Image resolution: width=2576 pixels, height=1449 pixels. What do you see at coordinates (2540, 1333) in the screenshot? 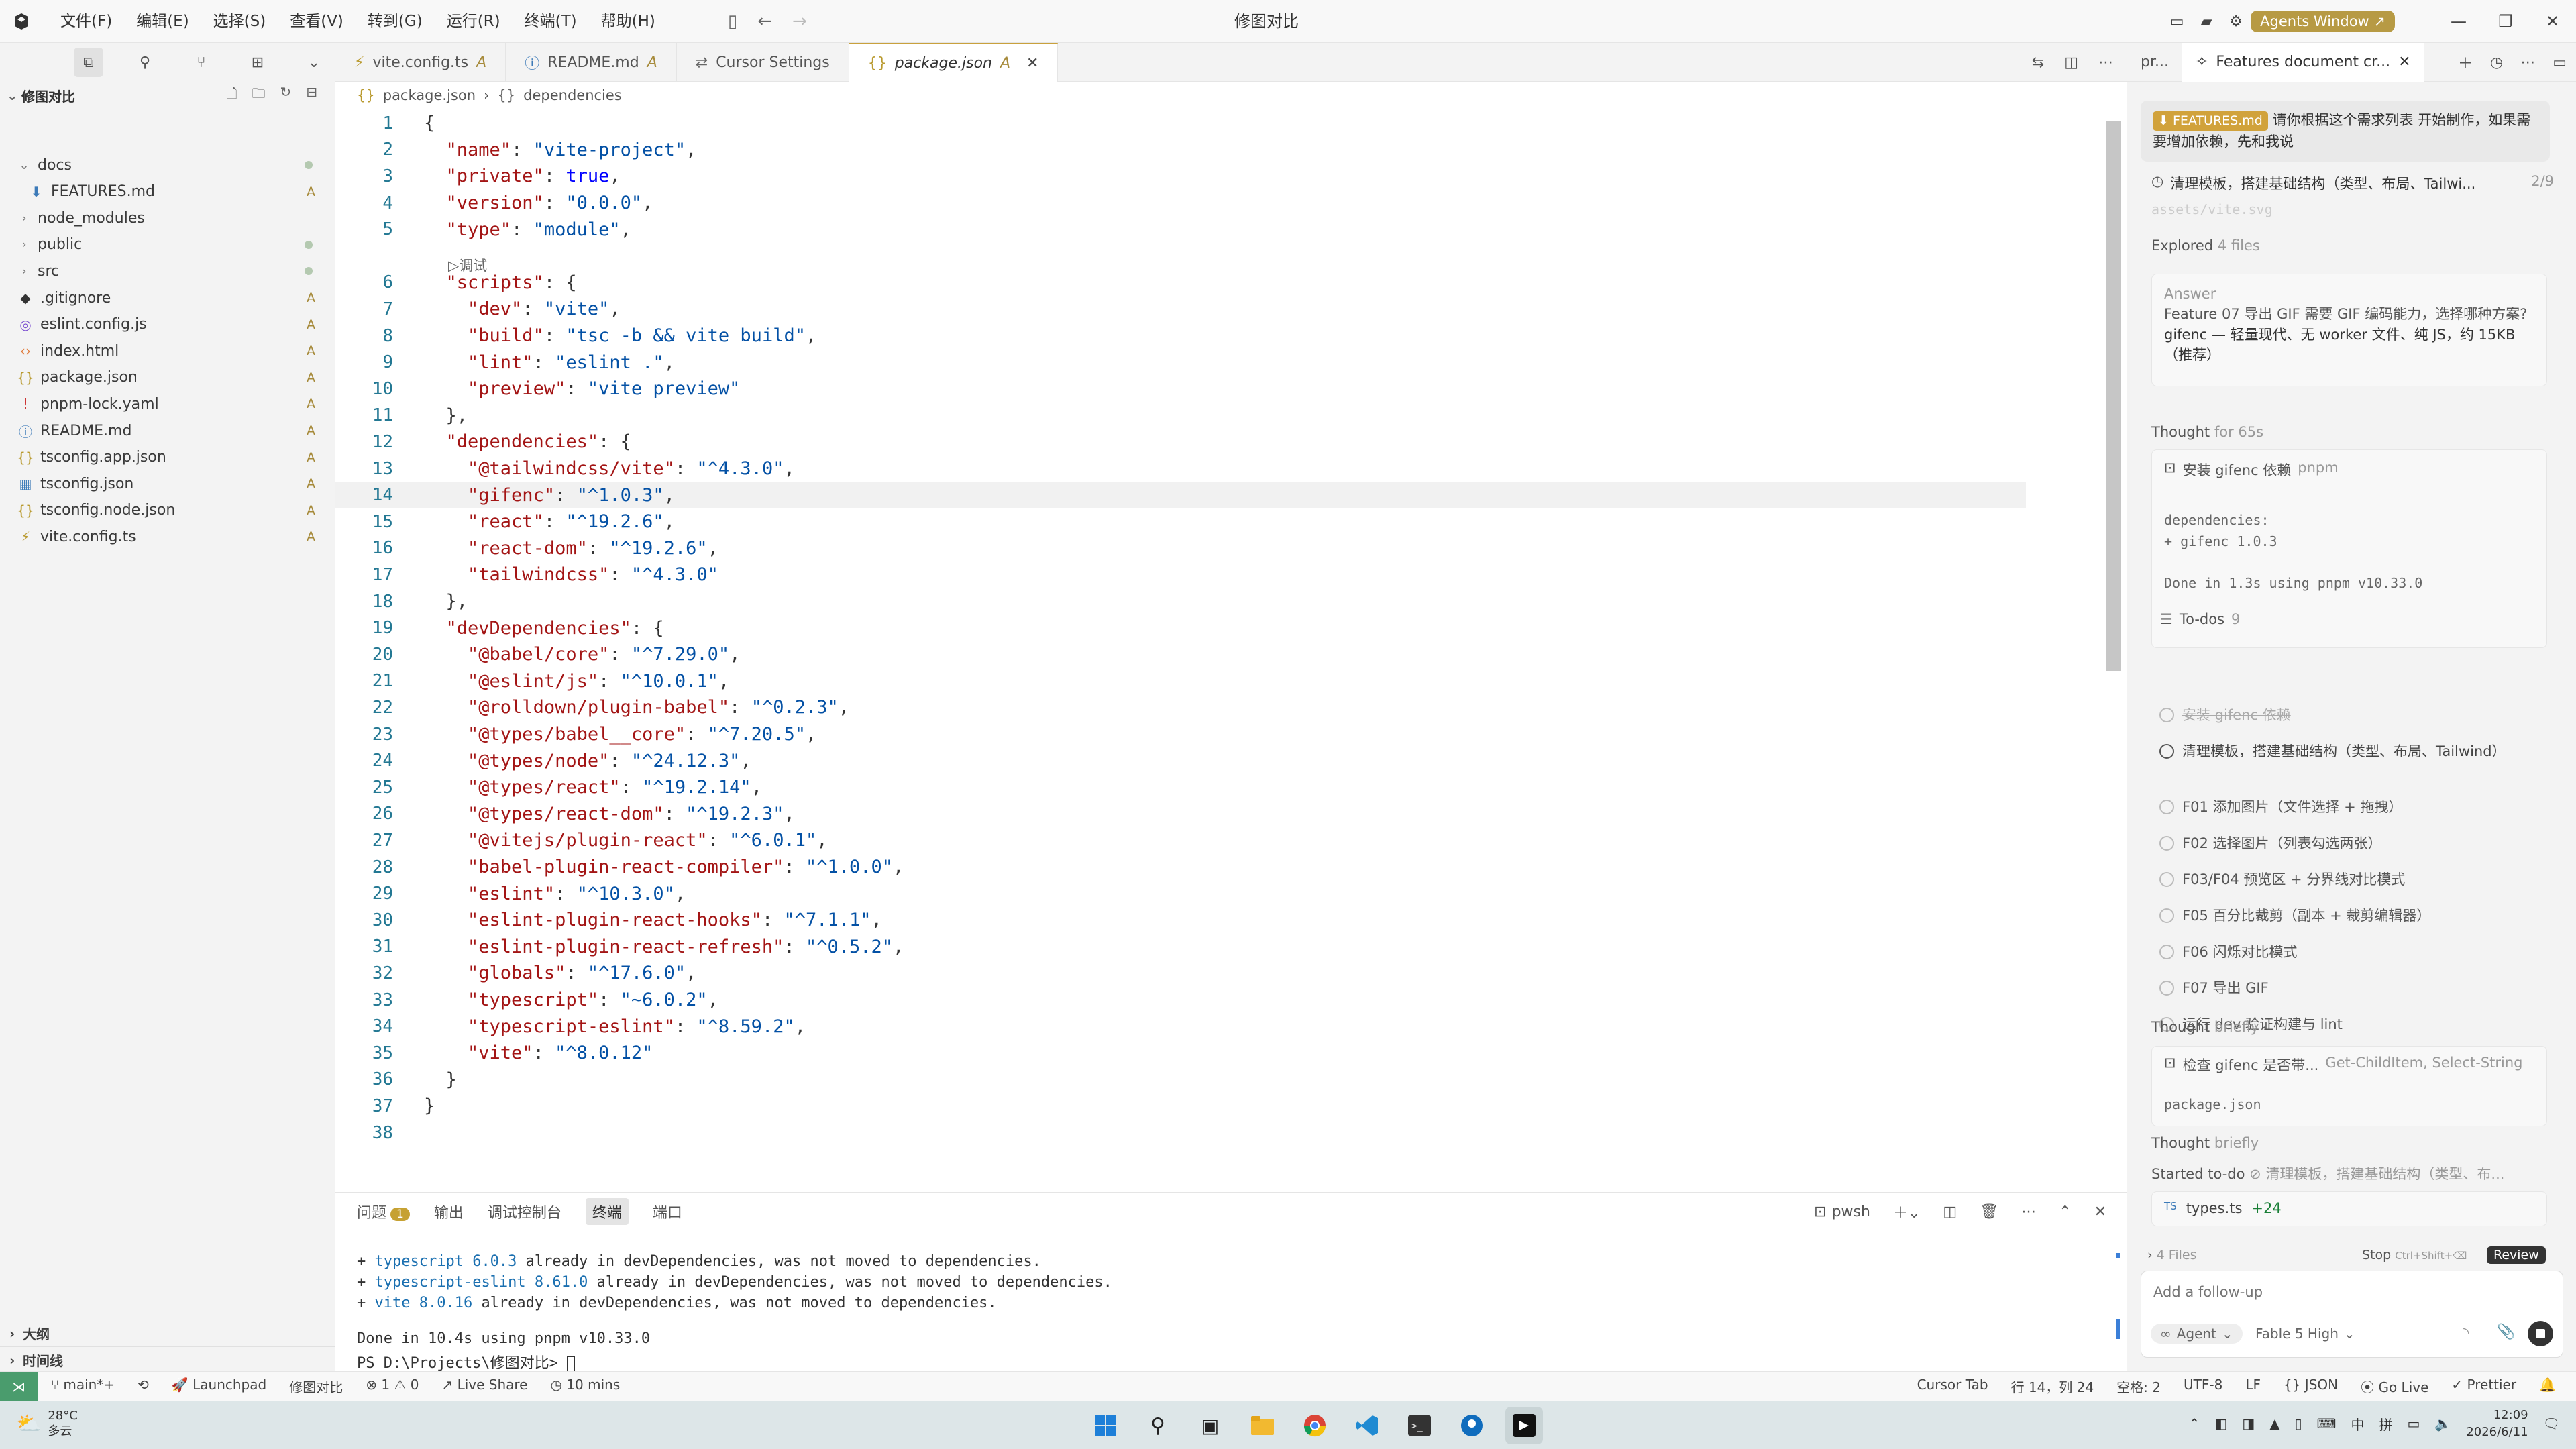
I see `stop-generation-button` at bounding box center [2540, 1333].